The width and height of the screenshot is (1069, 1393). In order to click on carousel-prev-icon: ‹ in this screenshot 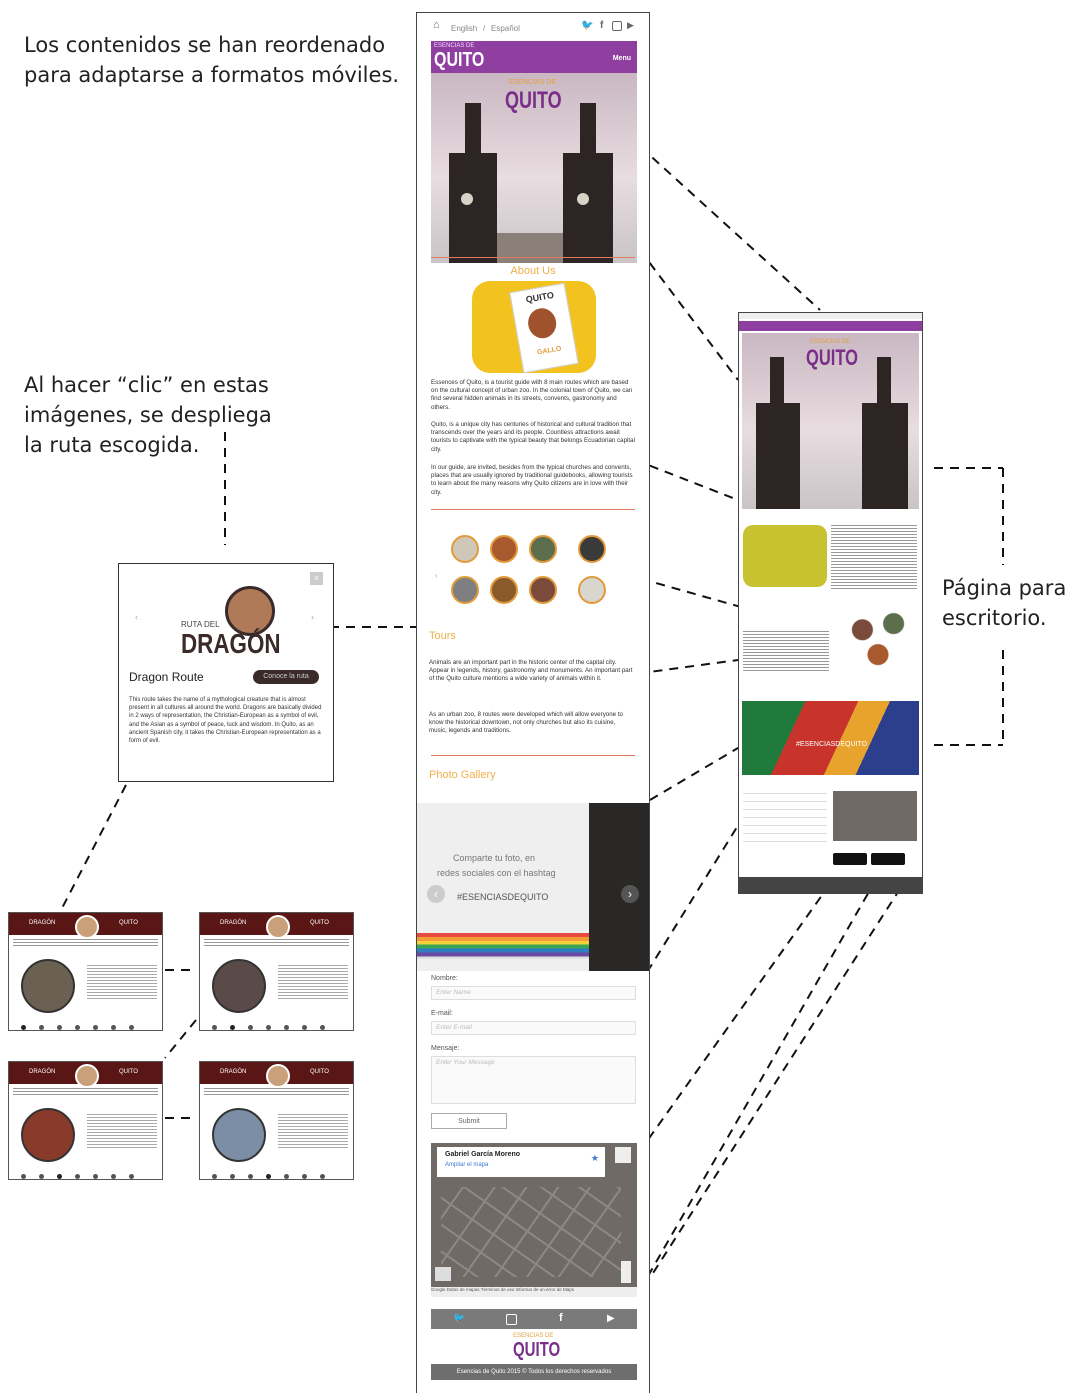, I will do `click(436, 575)`.